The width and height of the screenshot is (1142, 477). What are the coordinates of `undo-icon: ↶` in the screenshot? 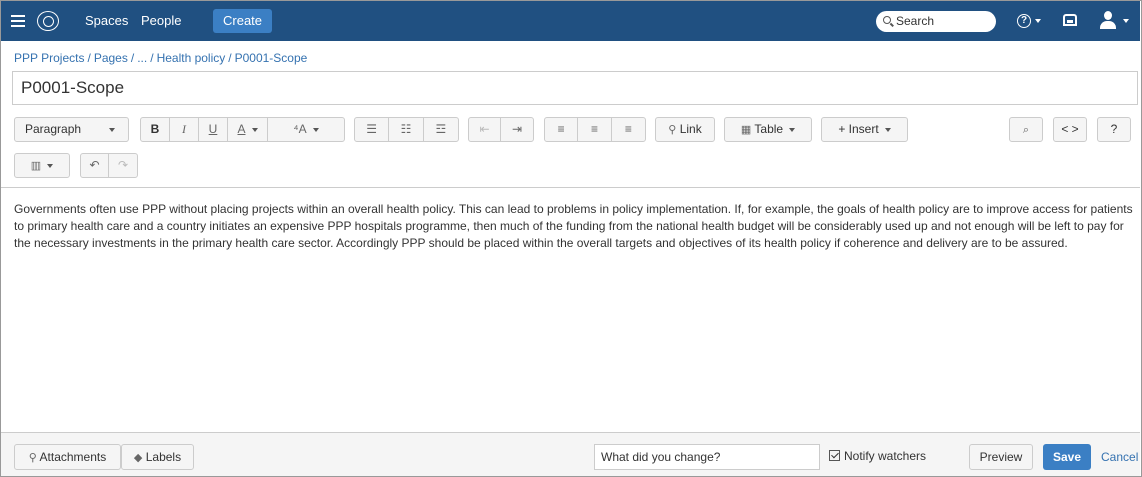 It's located at (95, 165).